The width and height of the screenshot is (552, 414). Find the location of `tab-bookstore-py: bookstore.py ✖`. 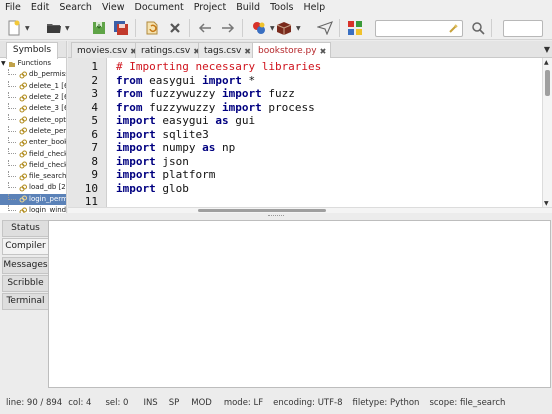

tab-bookstore-py: bookstore.py ✖ is located at coordinates (292, 50).